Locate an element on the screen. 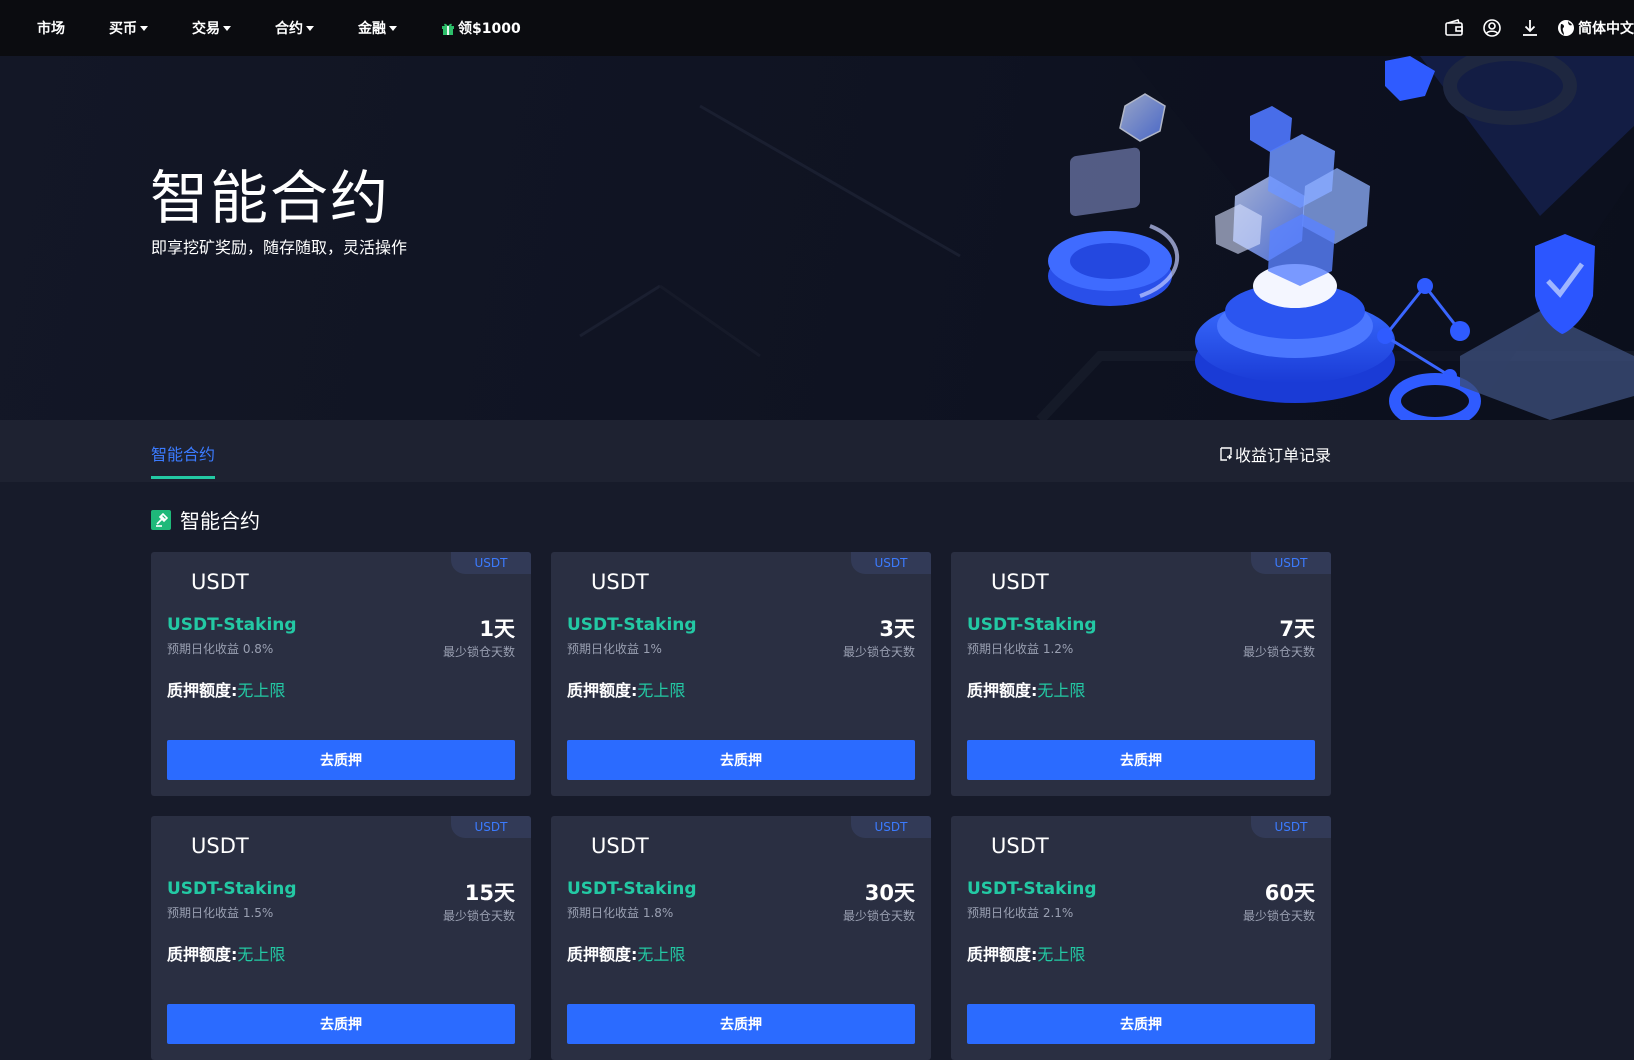  hero-illustration is located at coordinates (1337, 238).